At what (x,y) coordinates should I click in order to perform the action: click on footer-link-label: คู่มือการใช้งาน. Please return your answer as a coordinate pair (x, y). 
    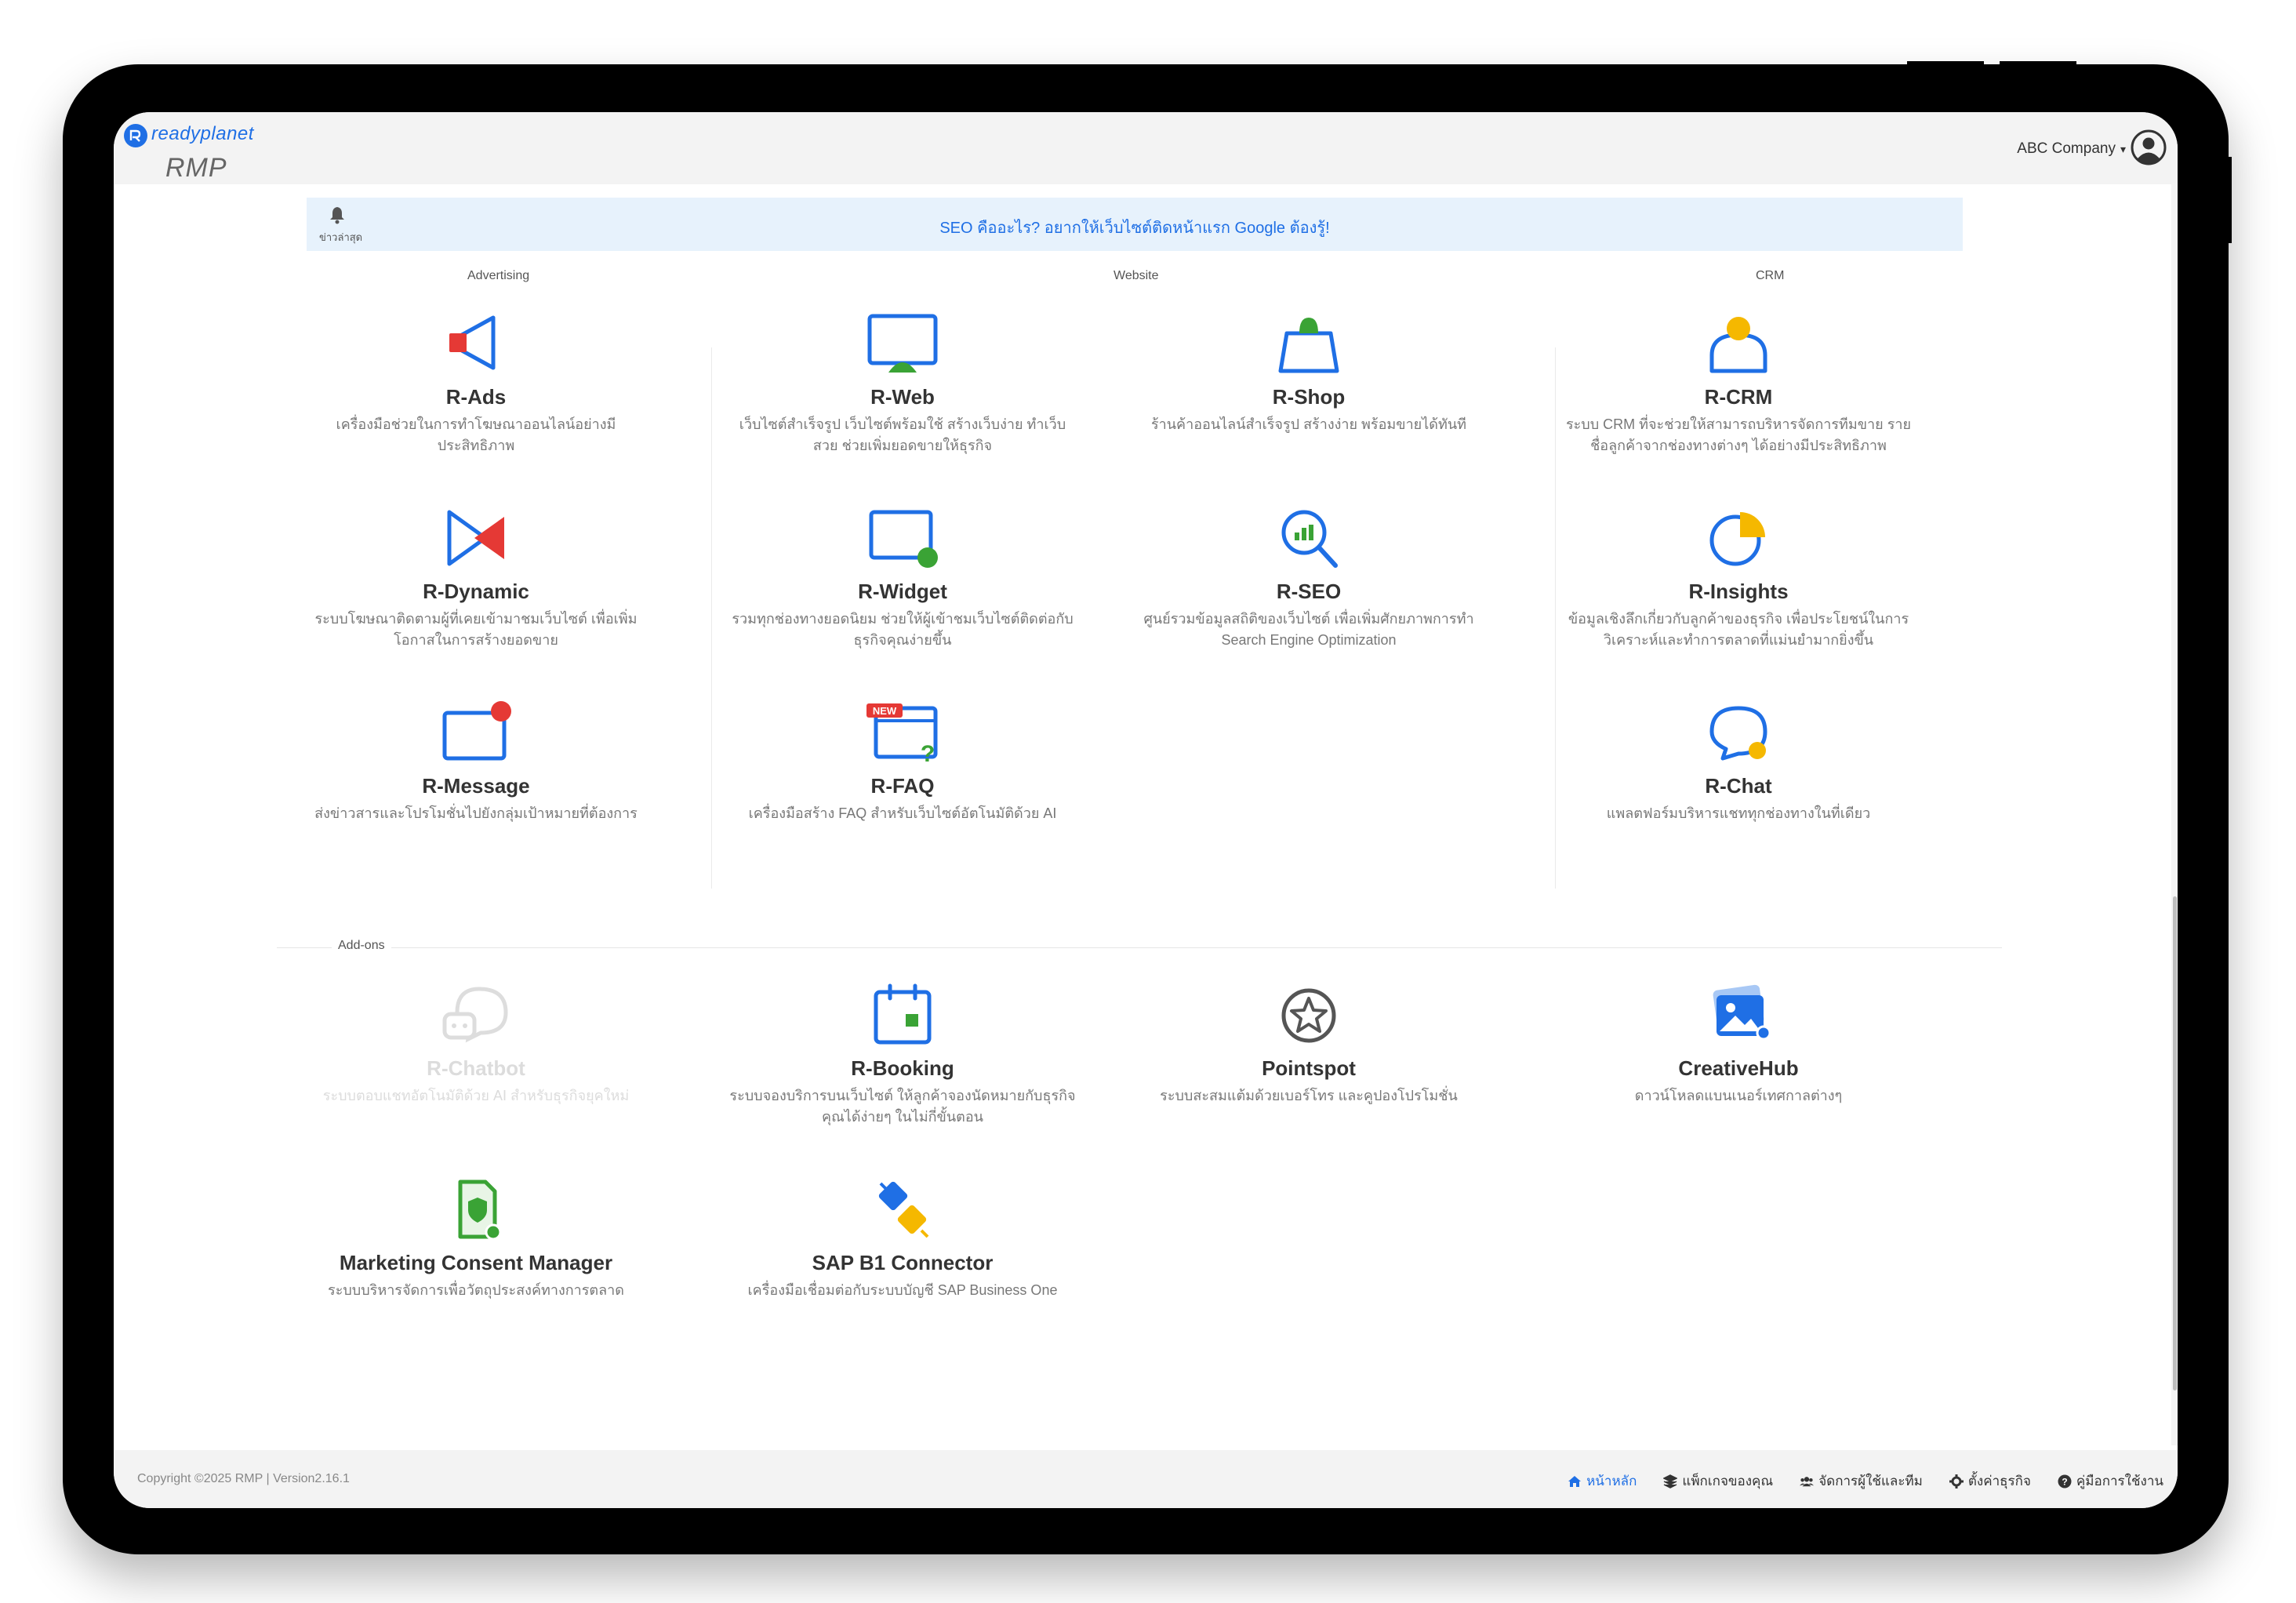
    Looking at the image, I should click on (2119, 1481).